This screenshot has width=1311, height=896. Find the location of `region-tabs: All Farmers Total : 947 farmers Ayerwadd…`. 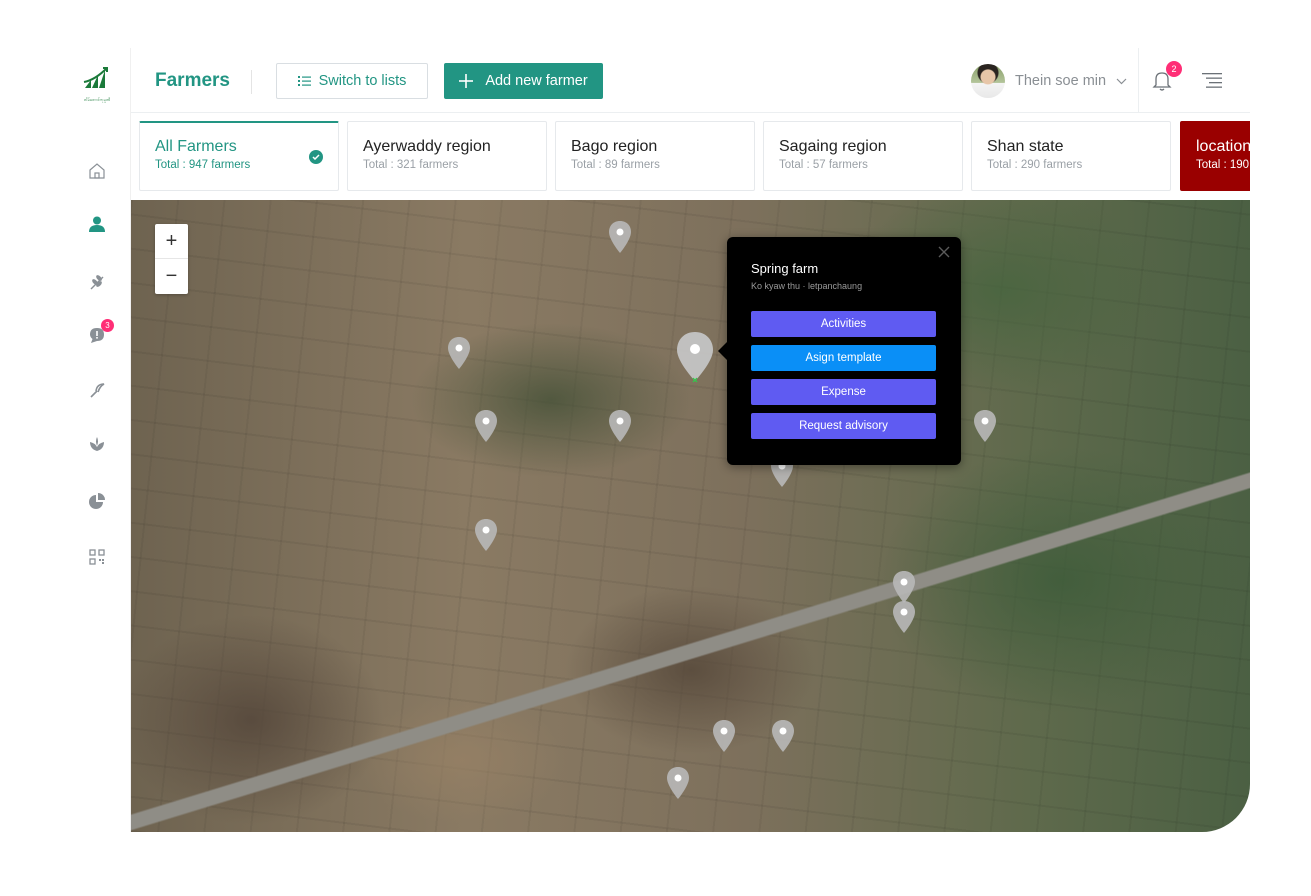

region-tabs: All Farmers Total : 947 farmers Ayerwadd… is located at coordinates (694, 156).